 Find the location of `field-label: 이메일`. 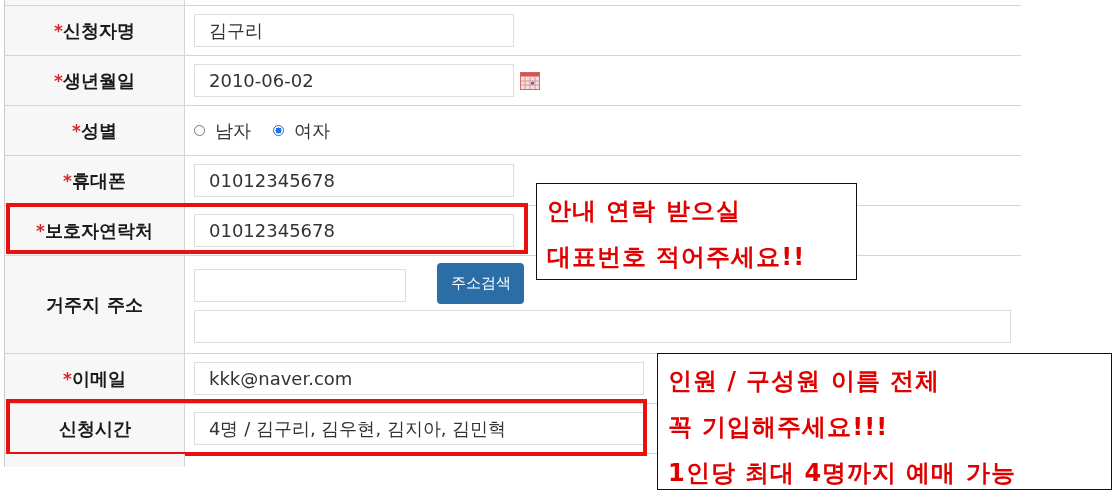

field-label: 이메일 is located at coordinates (98, 378).